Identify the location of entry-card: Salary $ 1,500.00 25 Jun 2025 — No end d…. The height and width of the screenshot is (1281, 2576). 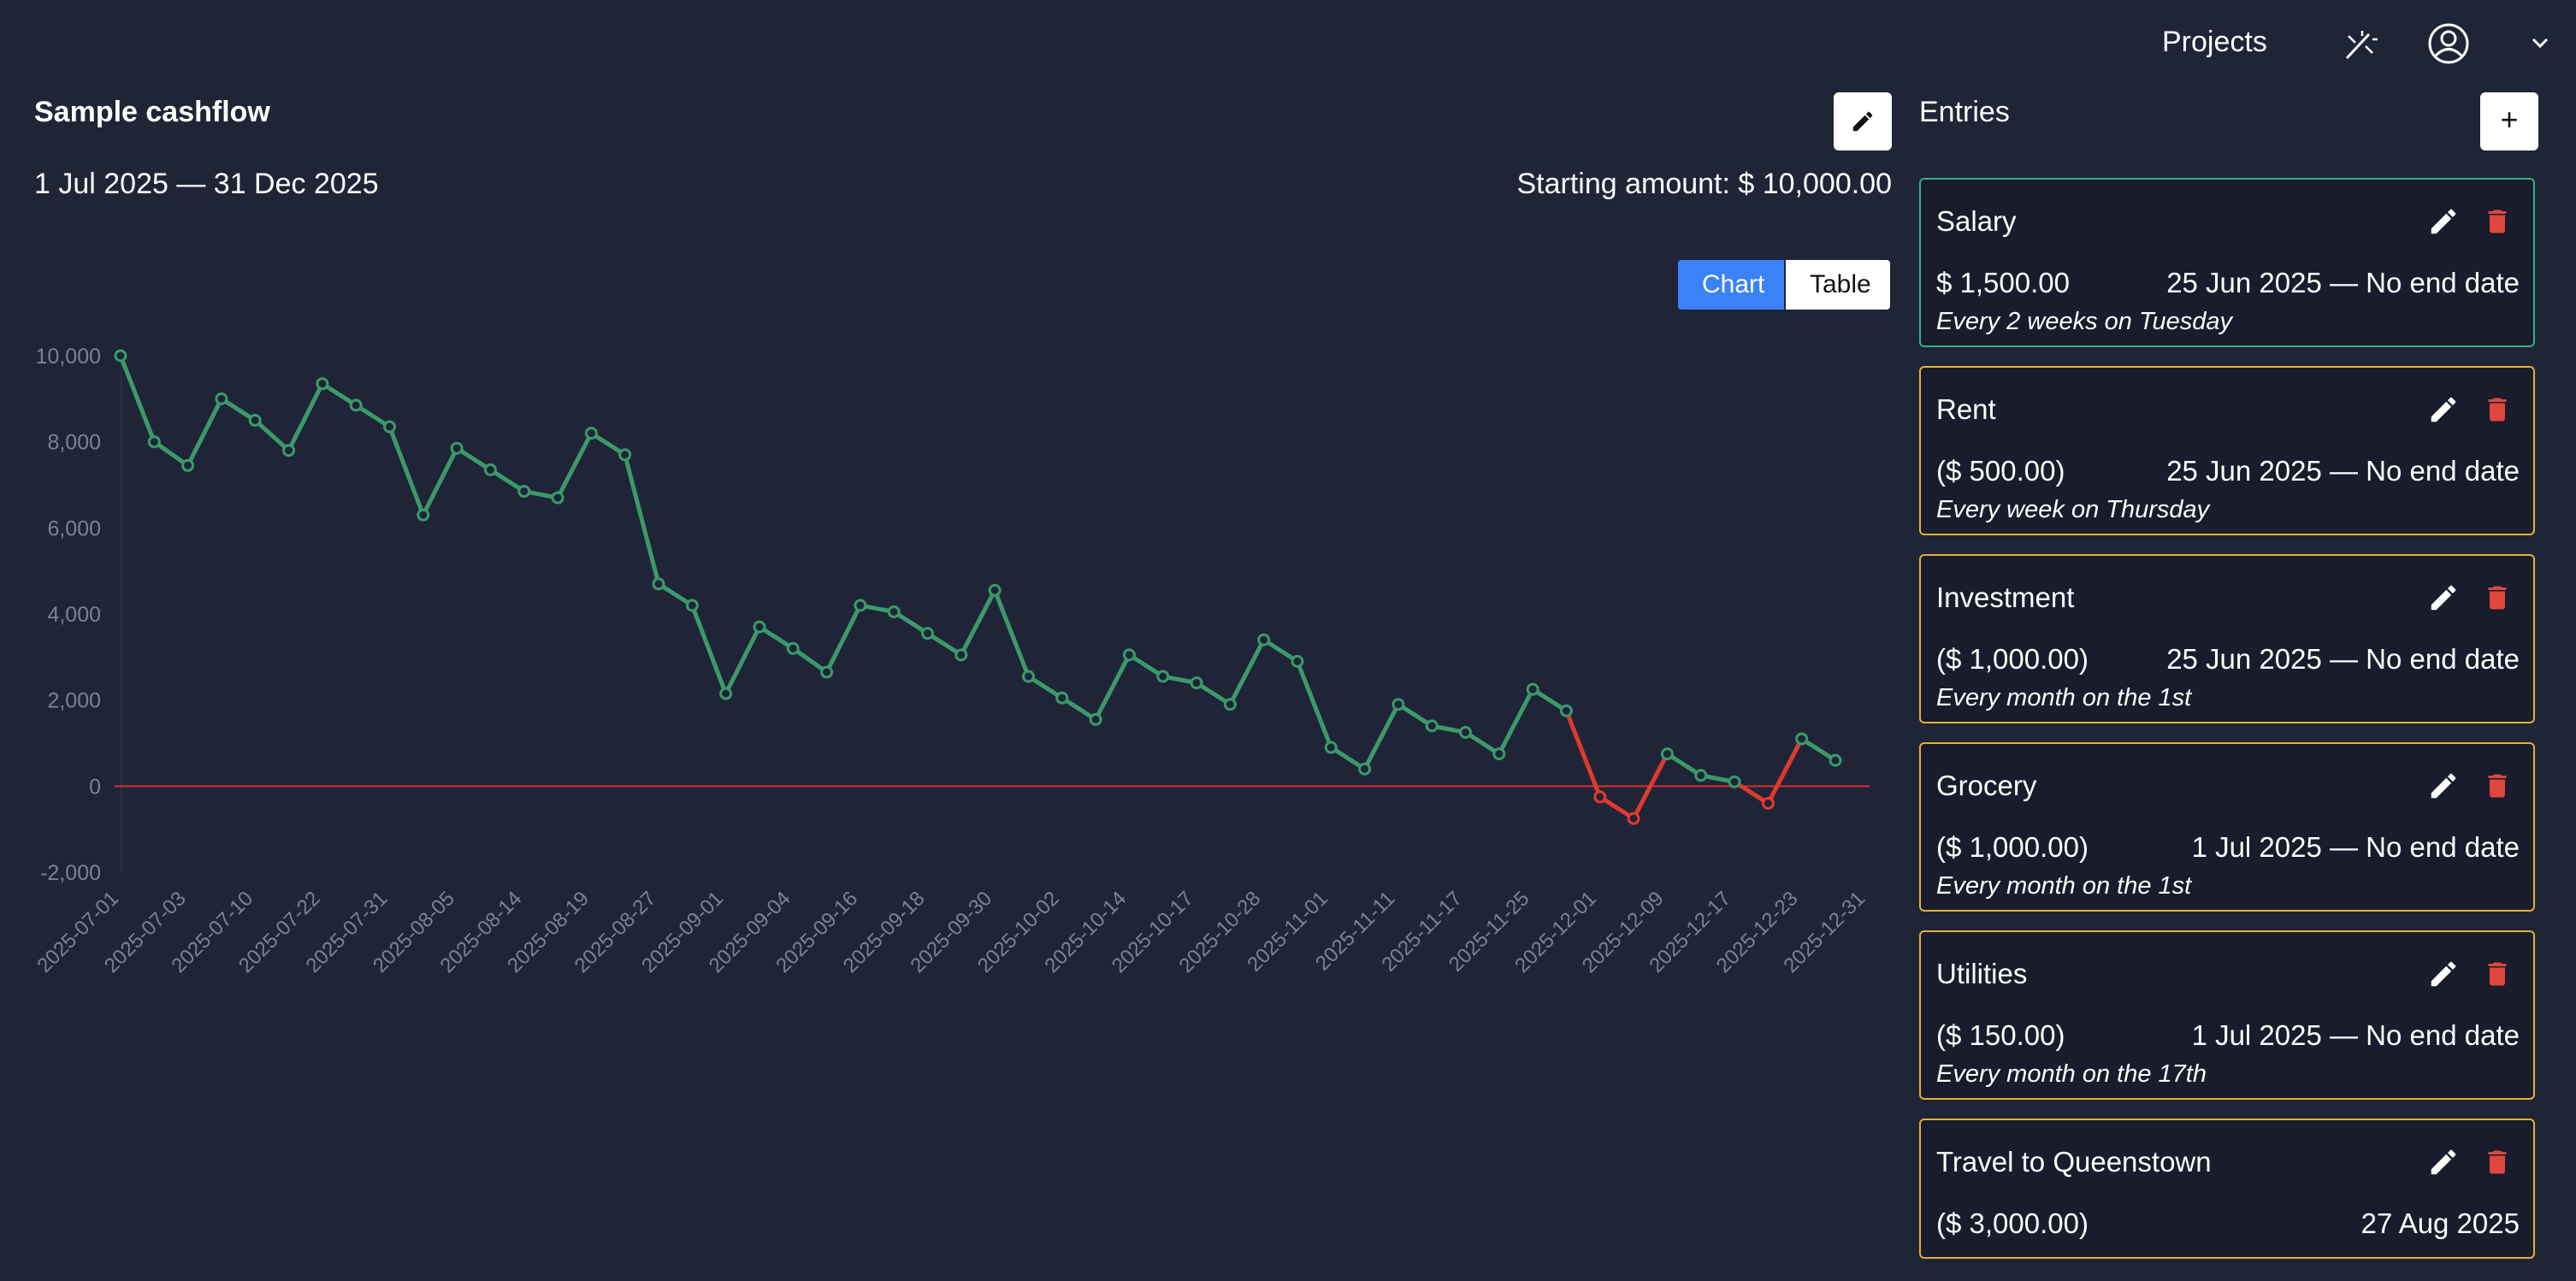
(2227, 262).